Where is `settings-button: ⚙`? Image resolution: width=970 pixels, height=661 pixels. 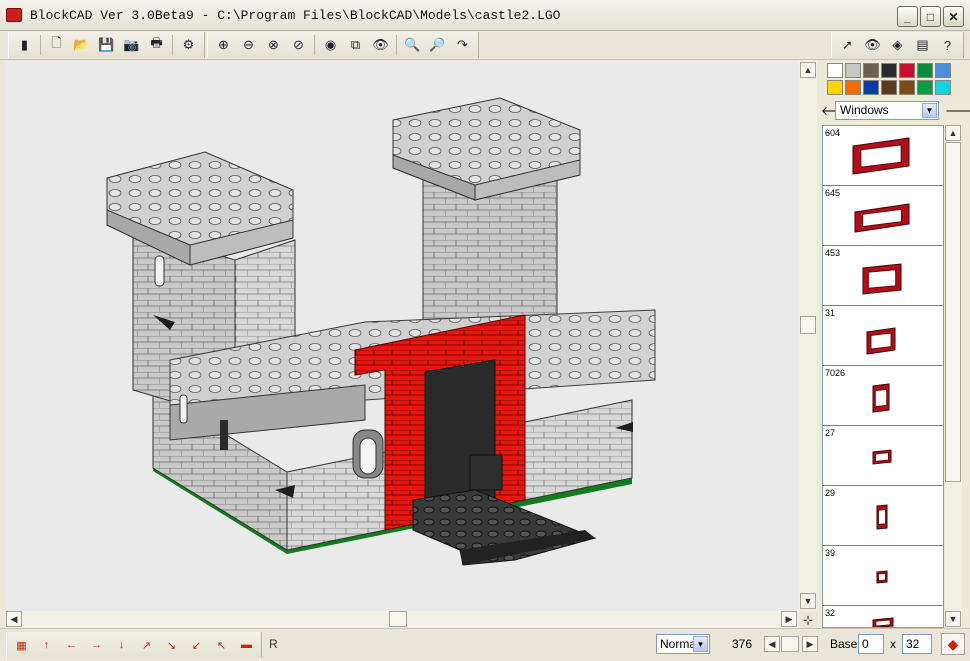 settings-button: ⚙ is located at coordinates (188, 45).